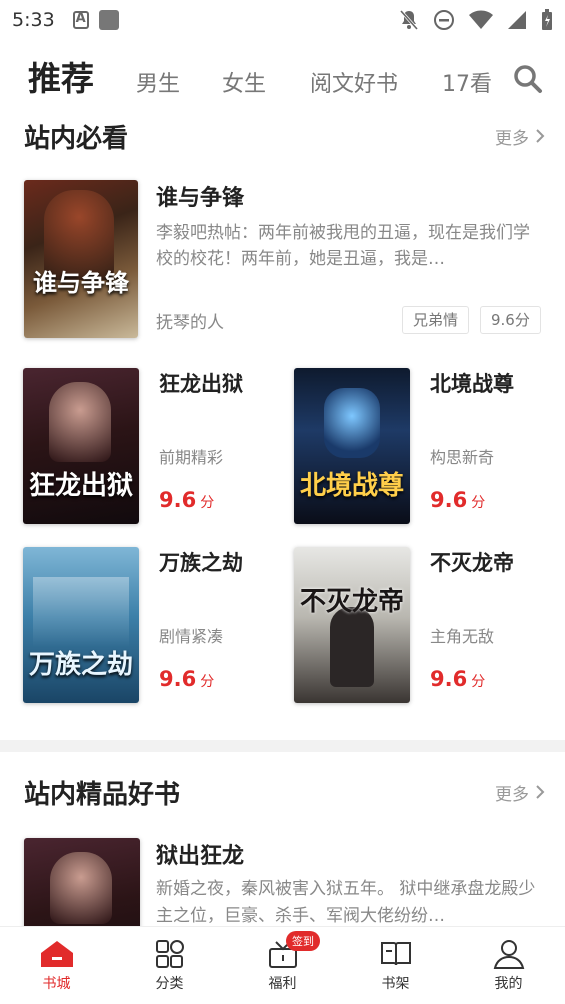  What do you see at coordinates (169, 954) in the screenshot?
I see `grid-icon` at bounding box center [169, 954].